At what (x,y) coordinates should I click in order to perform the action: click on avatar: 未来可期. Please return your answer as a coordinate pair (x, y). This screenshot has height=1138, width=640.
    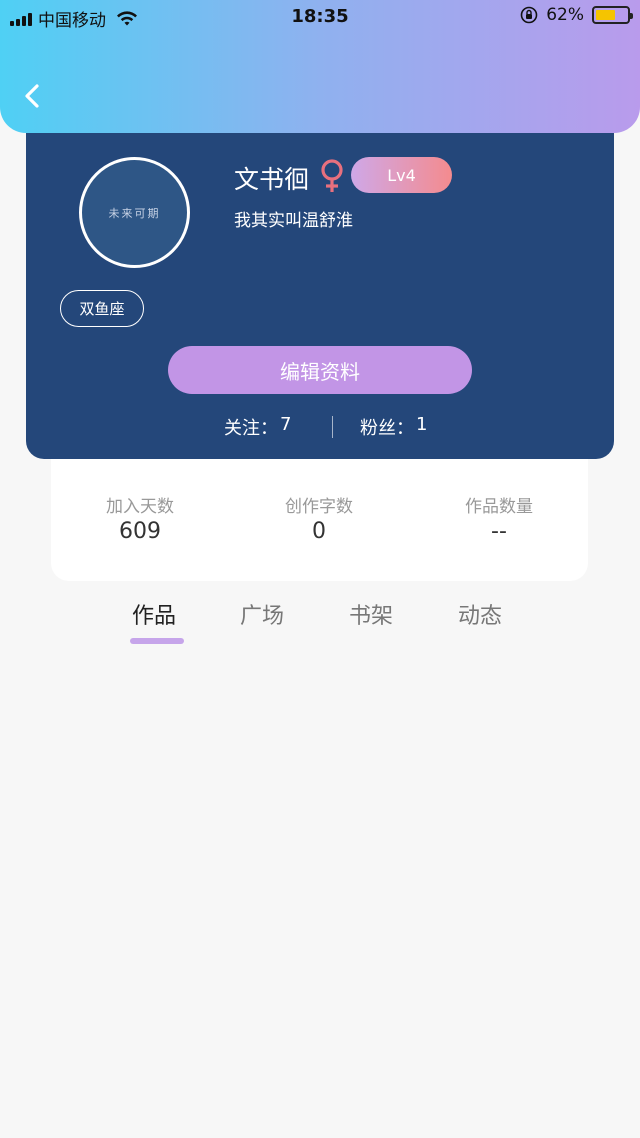
    Looking at the image, I should click on (134, 212).